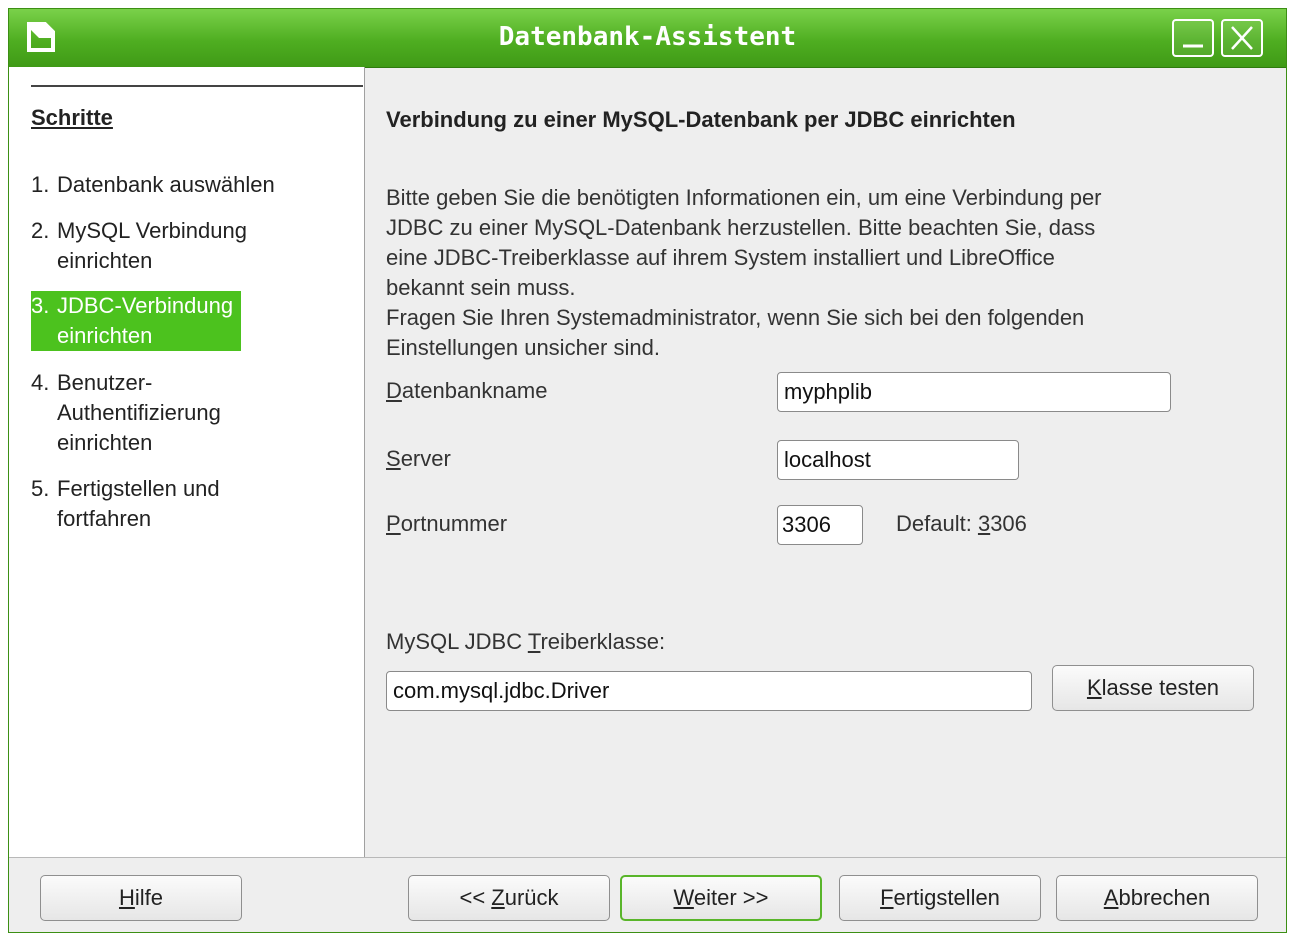 The image size is (1289, 937). What do you see at coordinates (898, 460) in the screenshot?
I see `server-input: localhost` at bounding box center [898, 460].